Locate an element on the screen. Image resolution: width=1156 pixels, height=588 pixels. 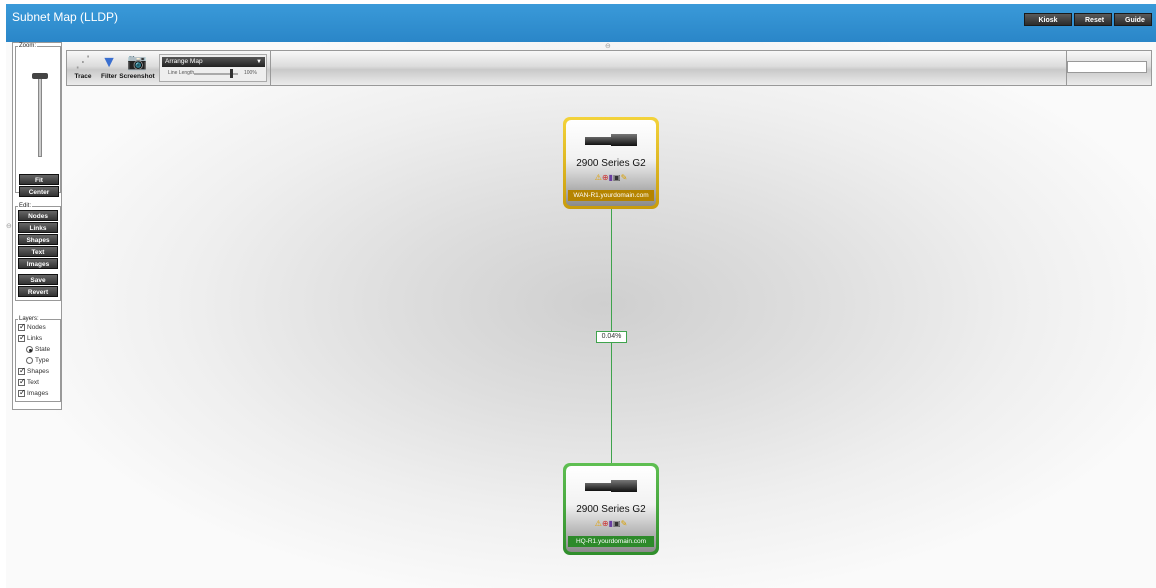
type-radio is located at coordinates (29, 360).